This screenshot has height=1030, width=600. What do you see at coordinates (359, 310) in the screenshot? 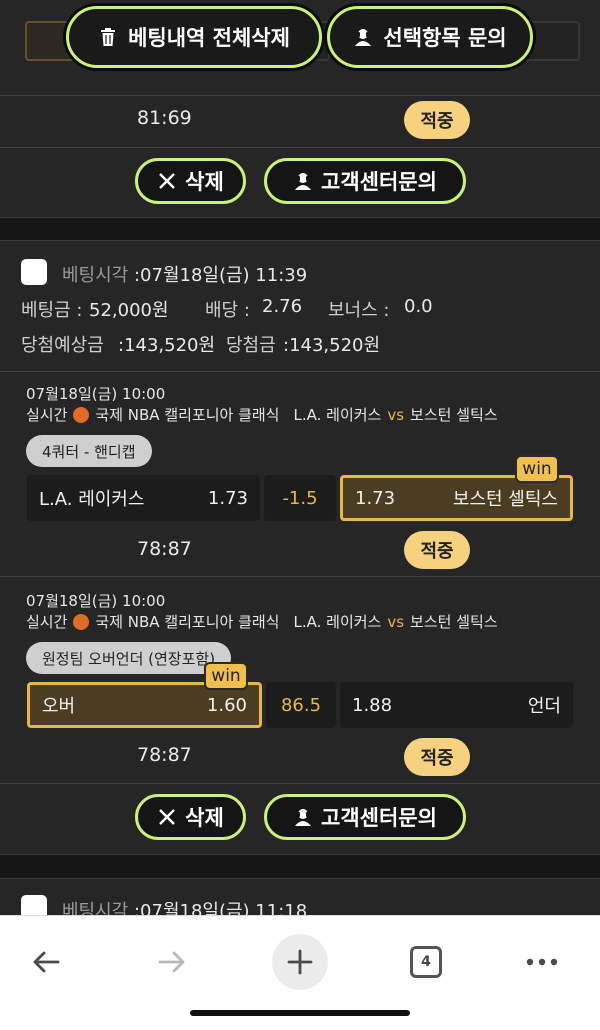
I see `bonus-label: 보너스 :` at bounding box center [359, 310].